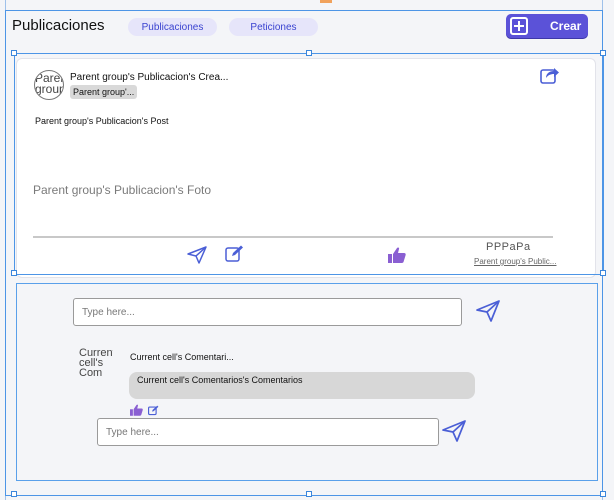 The image size is (614, 500). I want to click on tab-publicaciones: Publicaciones, so click(172, 27).